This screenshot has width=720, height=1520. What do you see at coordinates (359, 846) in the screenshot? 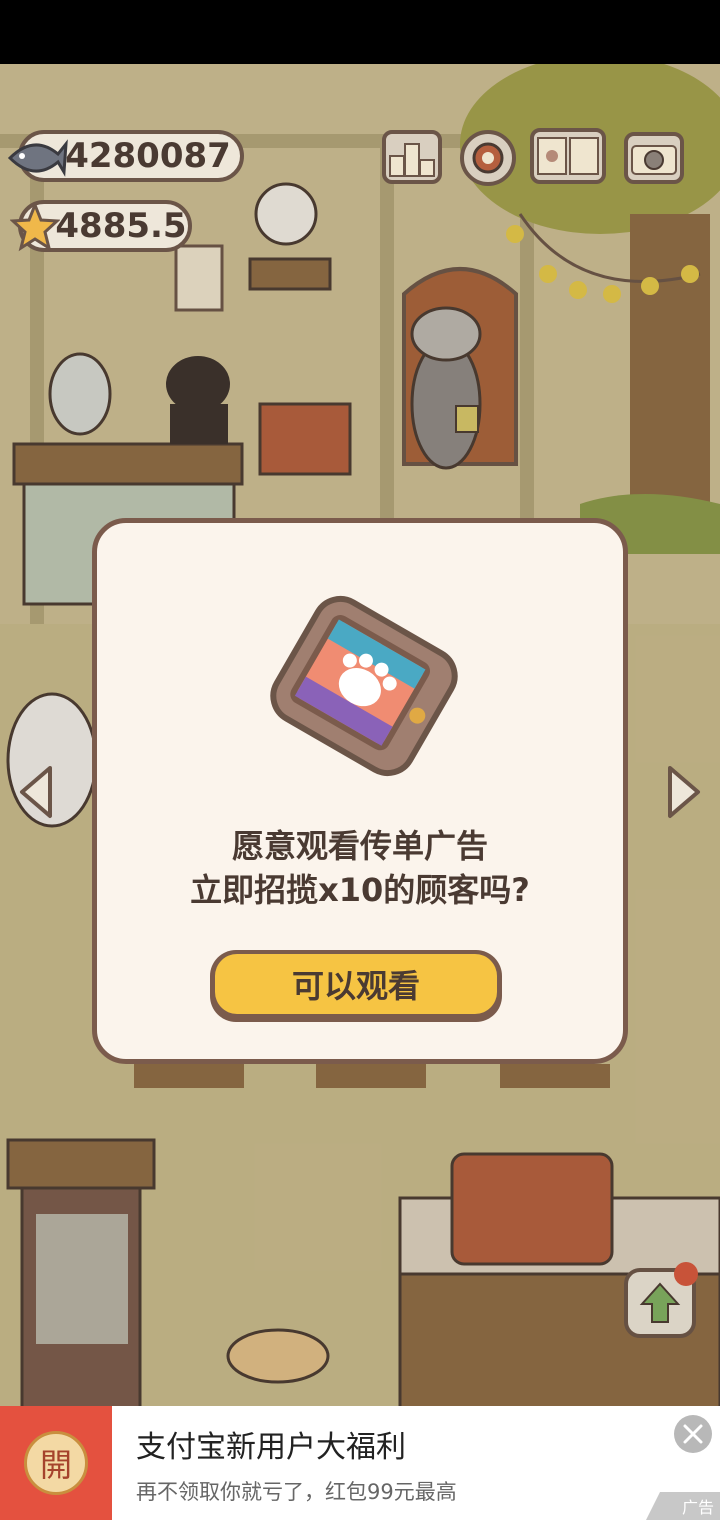
I see `dialog-line-1: 愿意观看传单广告` at bounding box center [359, 846].